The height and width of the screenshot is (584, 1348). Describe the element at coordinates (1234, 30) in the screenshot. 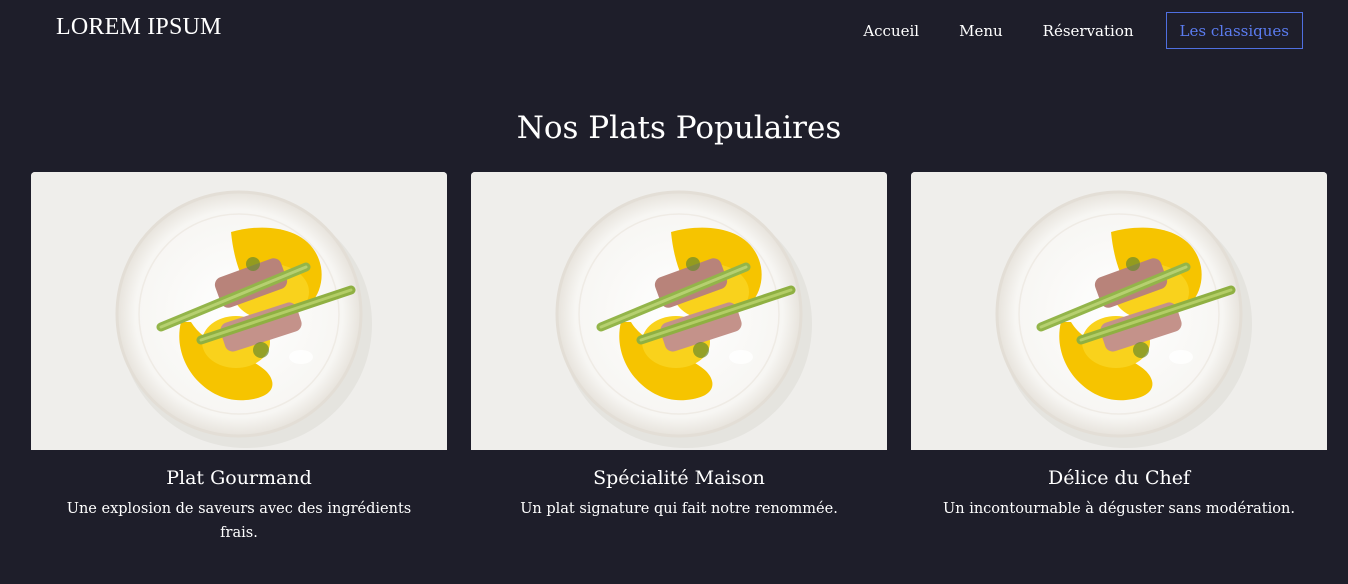

I see `les-classiques-button: Les classiques` at that location.